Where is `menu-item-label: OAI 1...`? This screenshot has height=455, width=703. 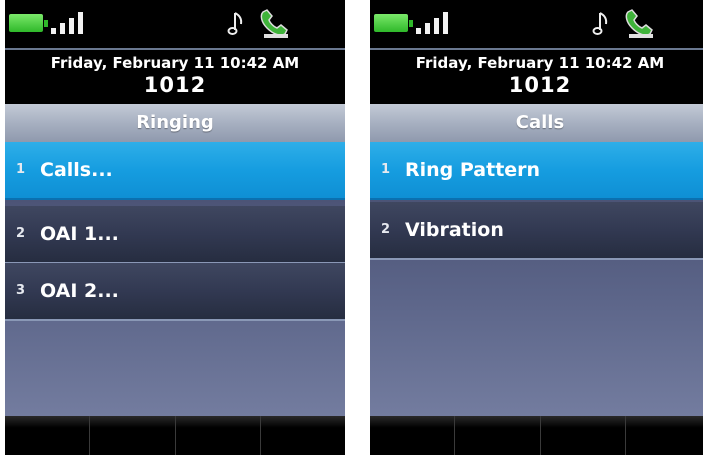
menu-item-label: OAI 1... is located at coordinates (79, 234).